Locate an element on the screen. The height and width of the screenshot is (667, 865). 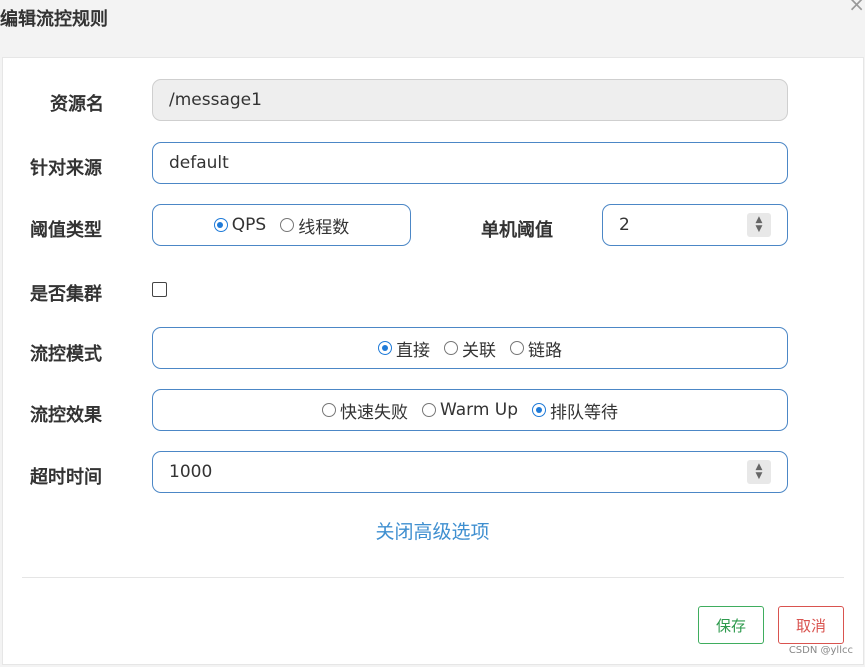
grade-option-thread-label: 线程数 is located at coordinates (324, 227).